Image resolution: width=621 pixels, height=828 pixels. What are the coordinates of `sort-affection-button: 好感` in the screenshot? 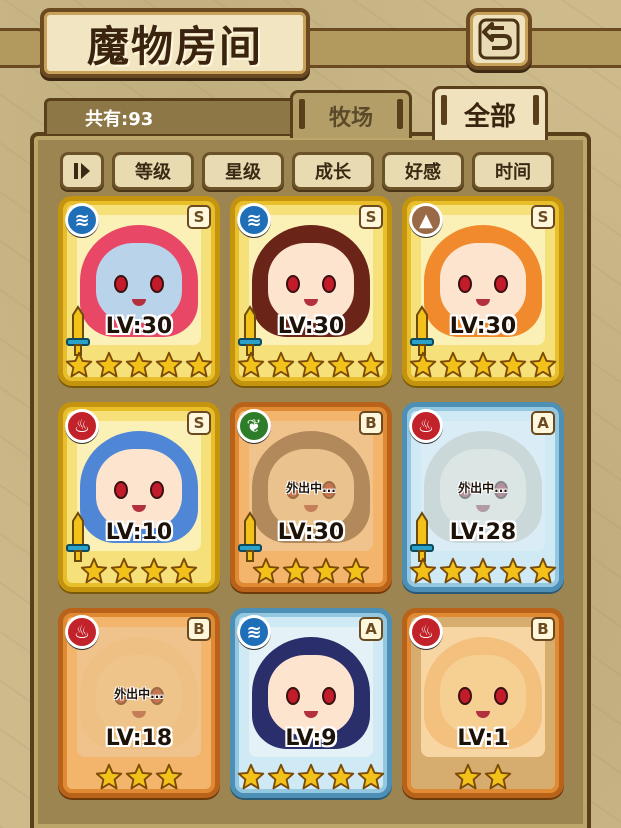 It's located at (423, 171).